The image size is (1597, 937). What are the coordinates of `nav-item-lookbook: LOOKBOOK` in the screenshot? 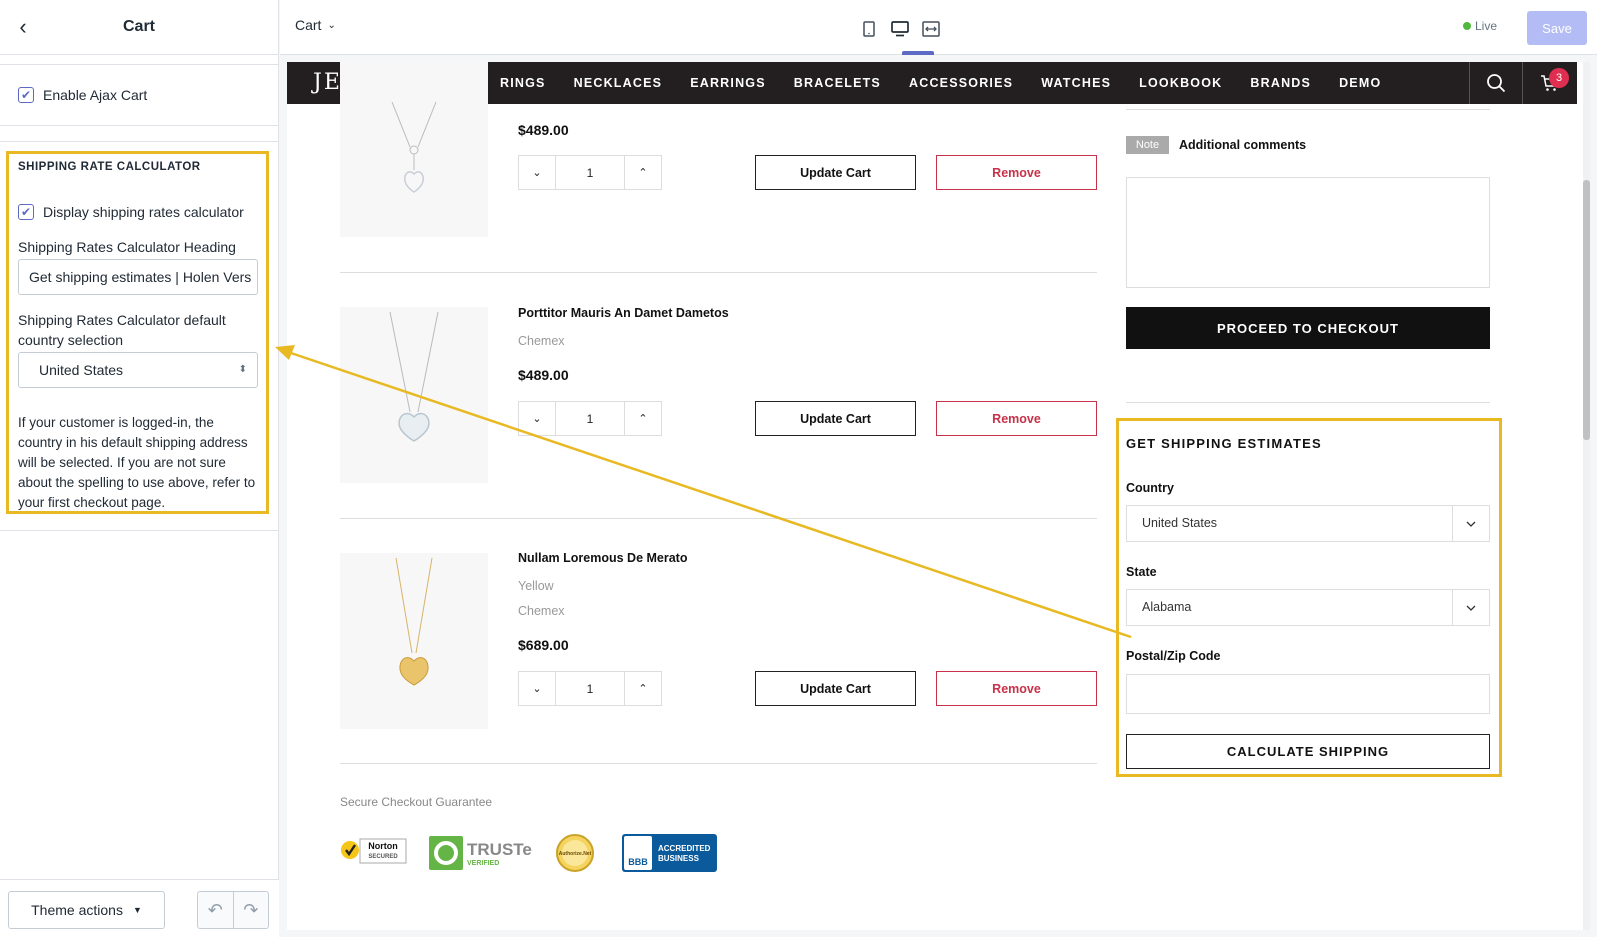 It's located at (1180, 83).